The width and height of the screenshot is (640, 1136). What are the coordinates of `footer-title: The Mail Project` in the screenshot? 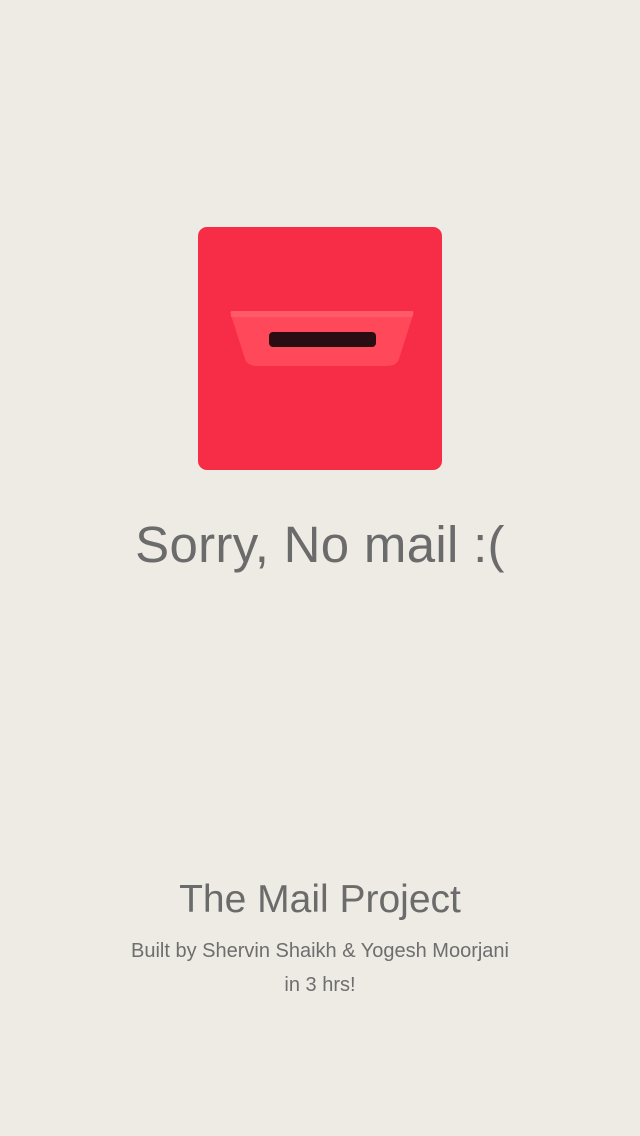 It's located at (320, 899).